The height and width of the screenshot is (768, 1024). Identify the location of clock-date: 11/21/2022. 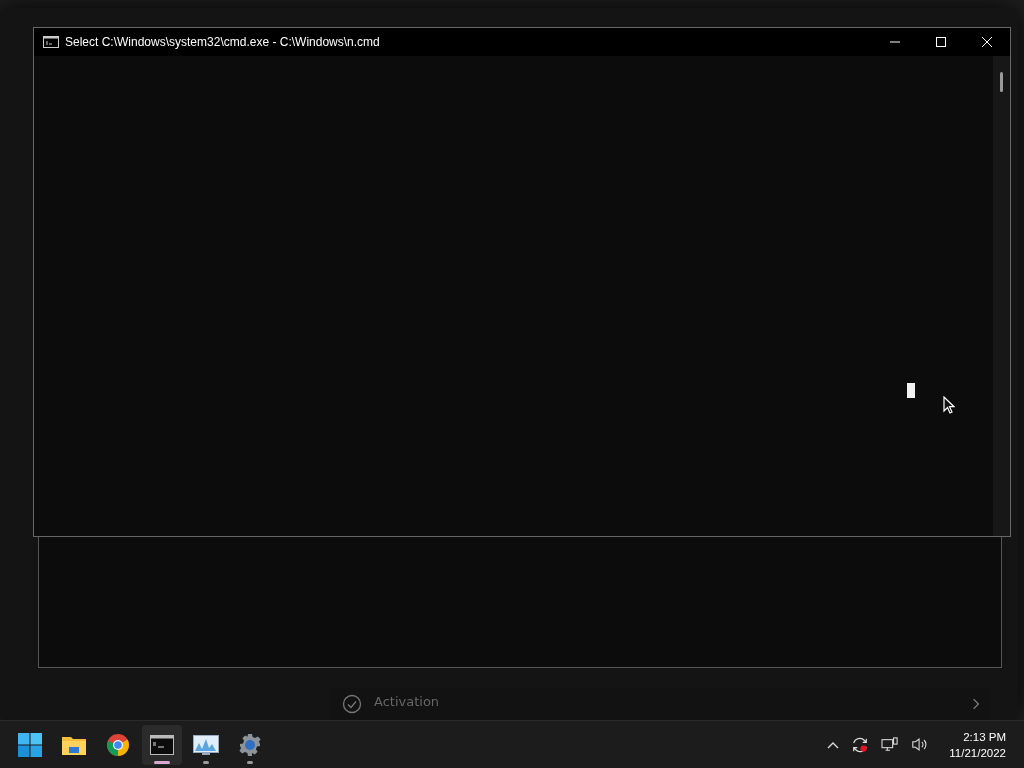
(977, 753).